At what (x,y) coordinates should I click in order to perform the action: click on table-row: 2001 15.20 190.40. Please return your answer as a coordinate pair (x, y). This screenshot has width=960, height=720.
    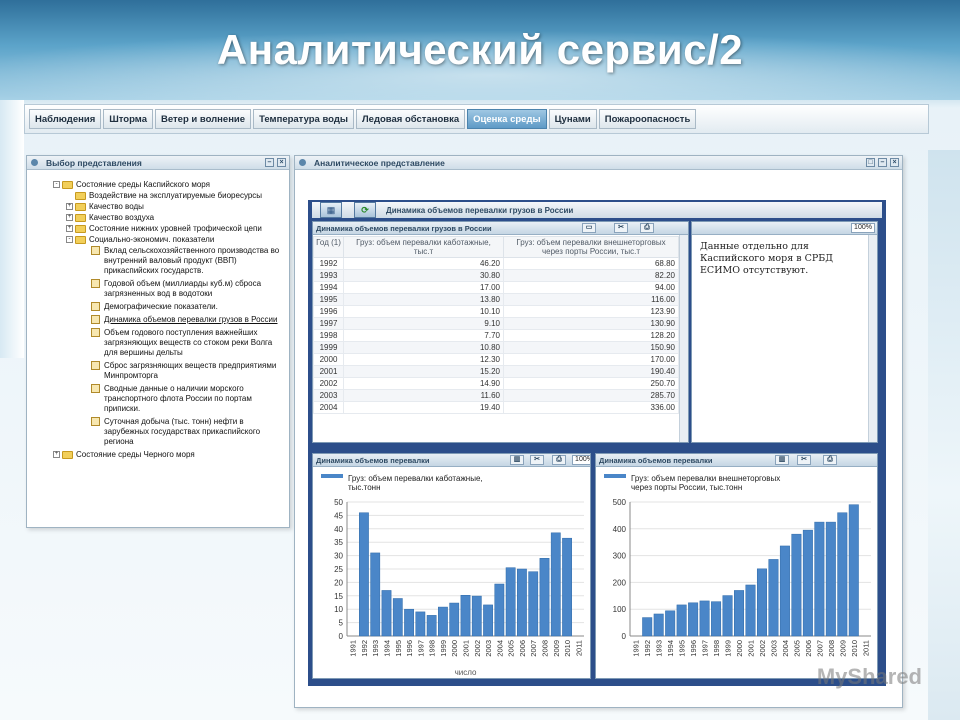
    Looking at the image, I should click on (496, 371).